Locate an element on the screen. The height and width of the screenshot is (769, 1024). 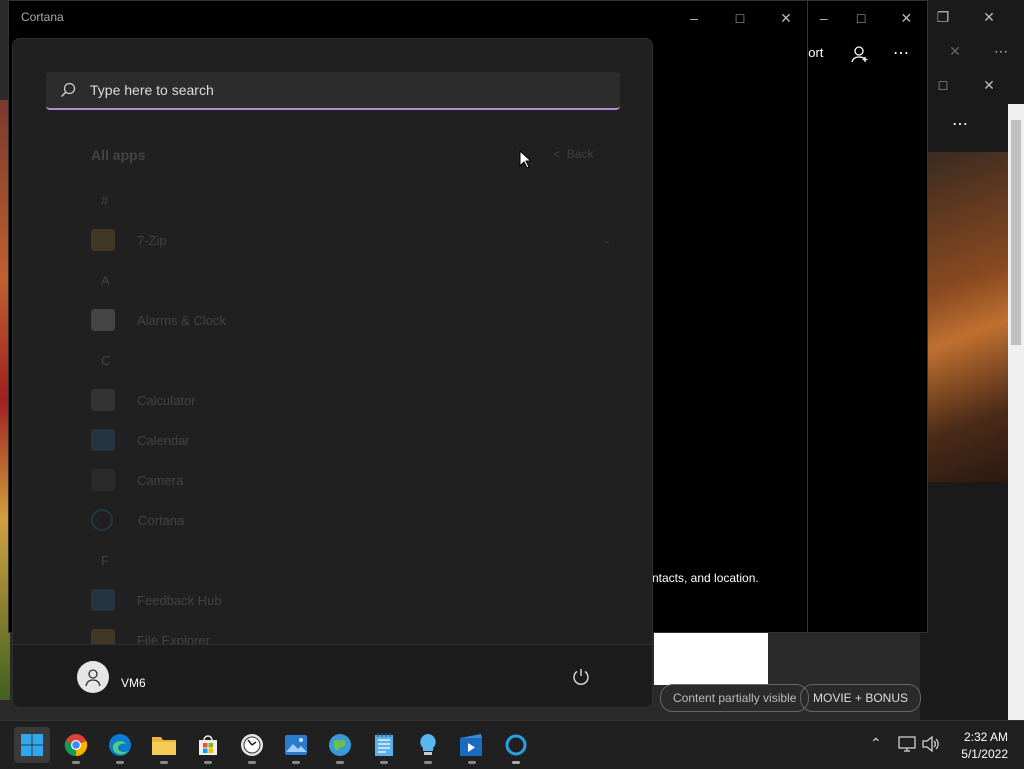
movie-poster is located at coordinates (968, 317).